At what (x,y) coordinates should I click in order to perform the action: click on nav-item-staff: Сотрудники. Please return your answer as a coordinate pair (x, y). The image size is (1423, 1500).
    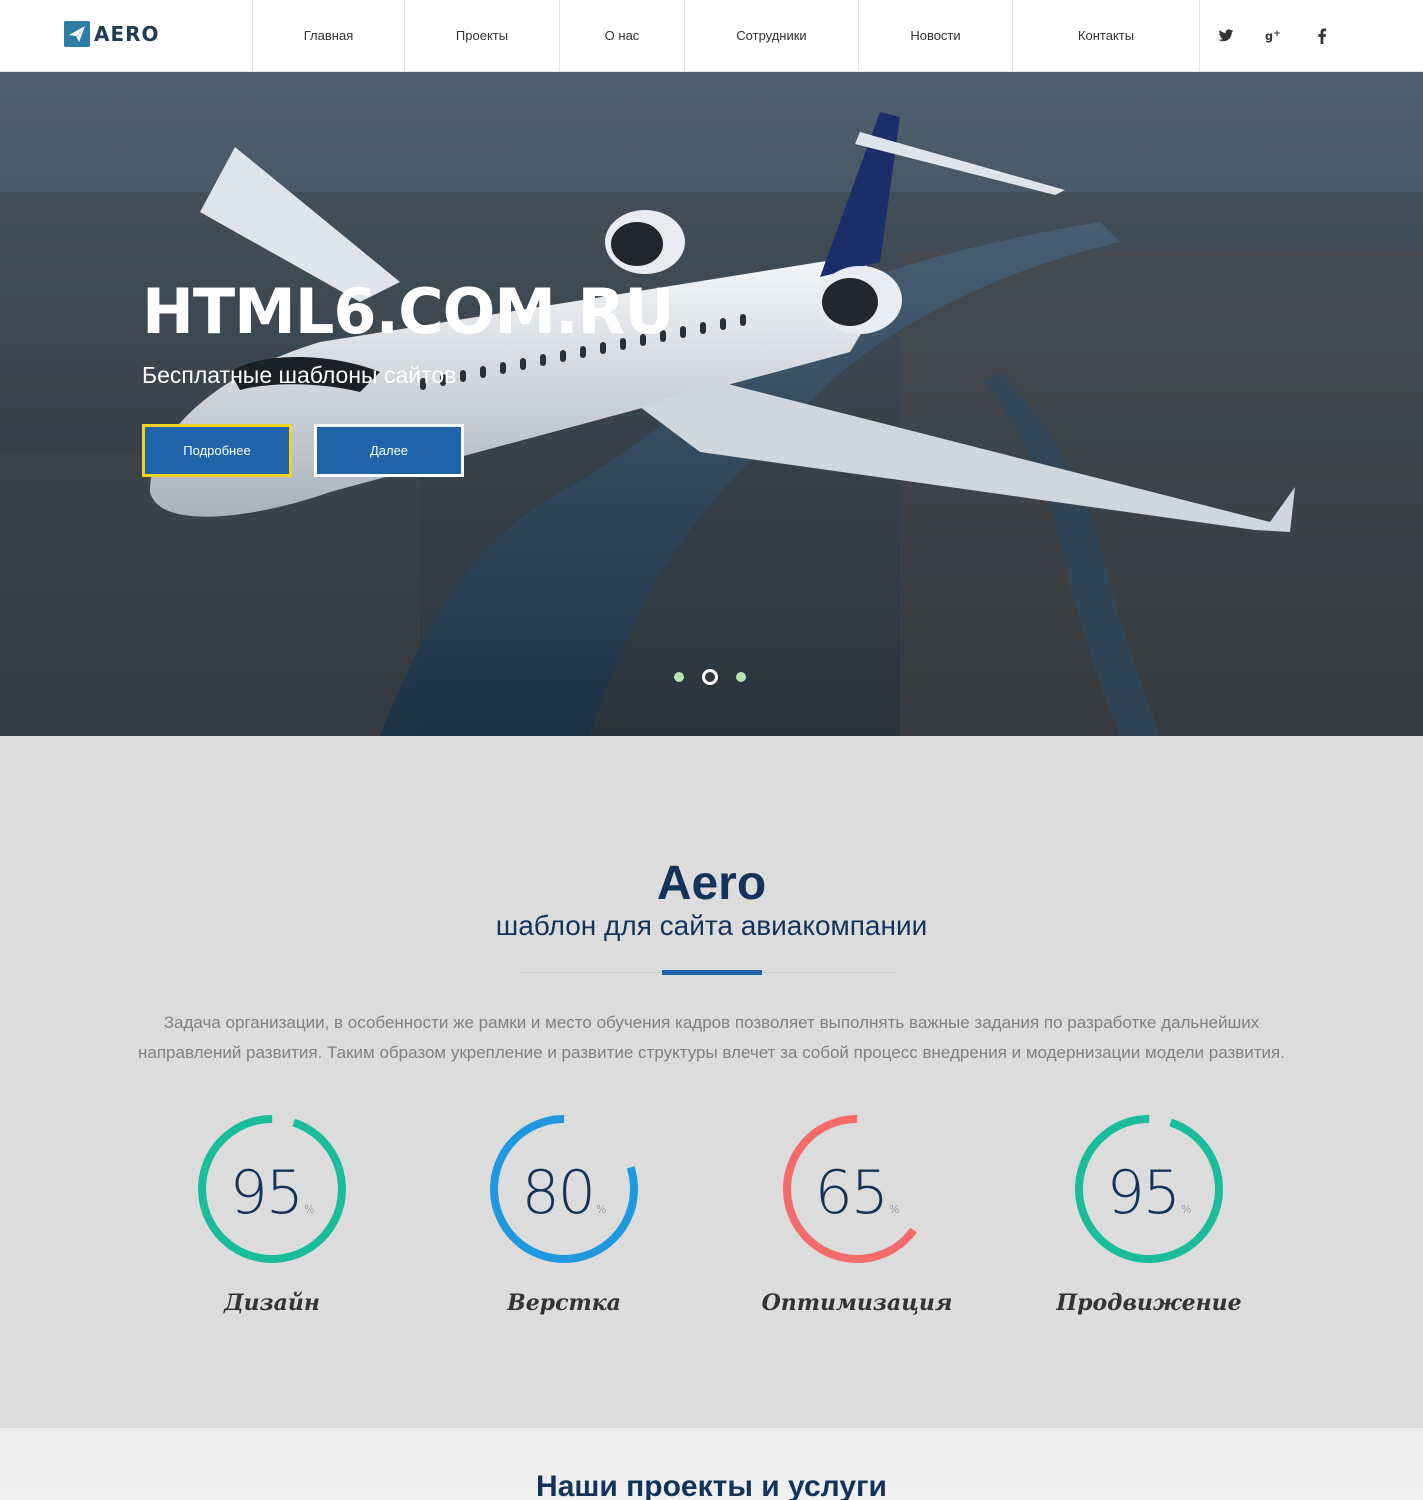
    Looking at the image, I should click on (771, 35).